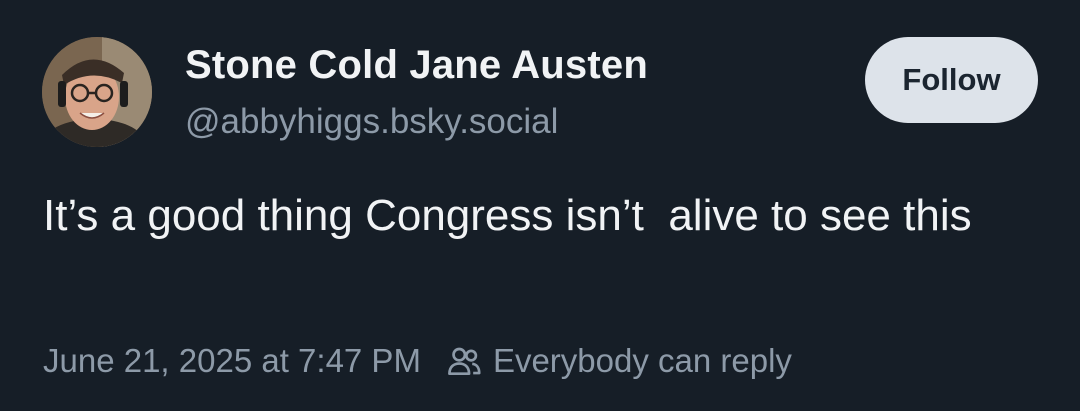 This screenshot has width=1080, height=411. I want to click on author-handle: @abbyhiggs.bsky.social, so click(371, 122).